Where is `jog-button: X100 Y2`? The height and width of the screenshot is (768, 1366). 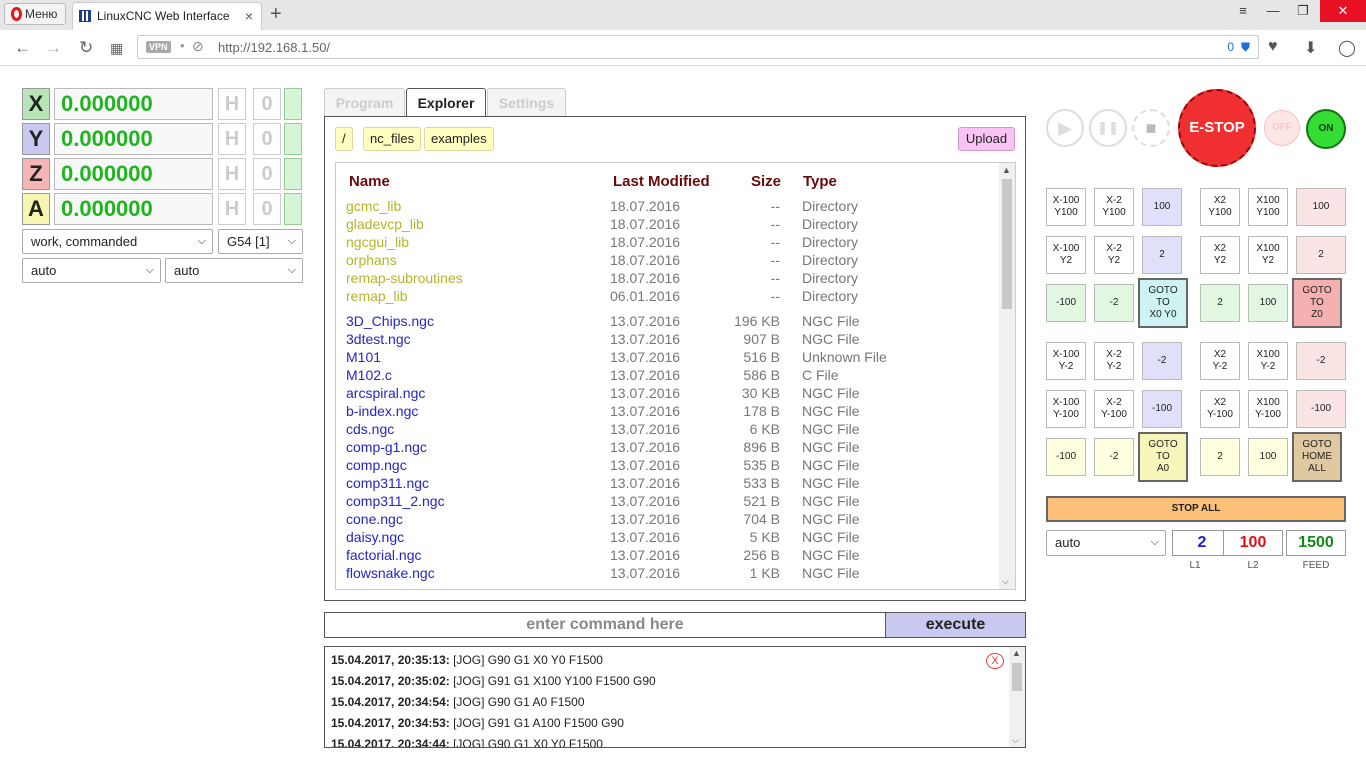 jog-button: X100 Y2 is located at coordinates (1268, 255).